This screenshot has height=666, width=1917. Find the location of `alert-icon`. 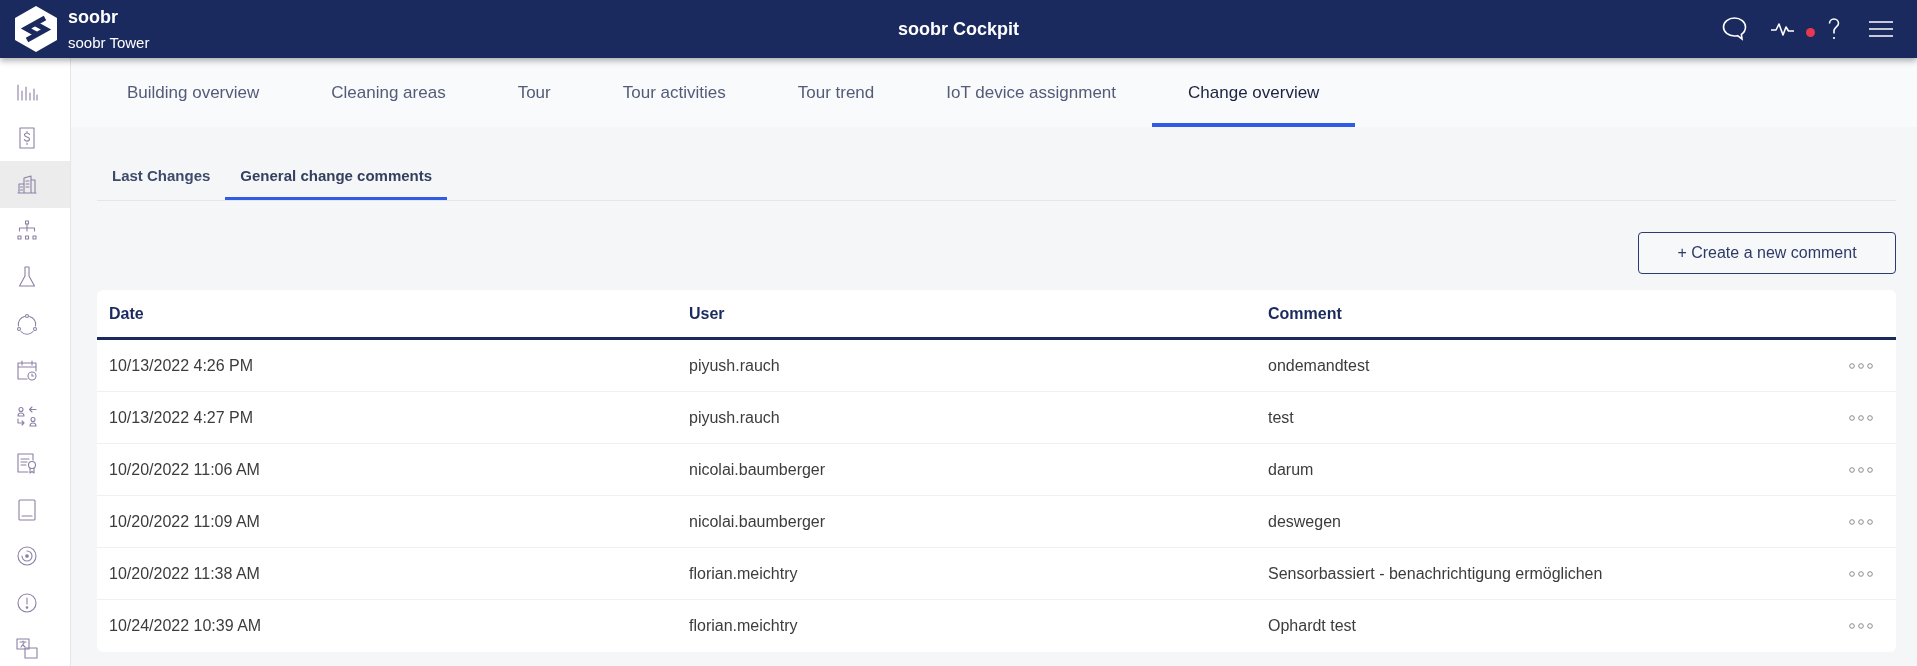

alert-icon is located at coordinates (27, 602).